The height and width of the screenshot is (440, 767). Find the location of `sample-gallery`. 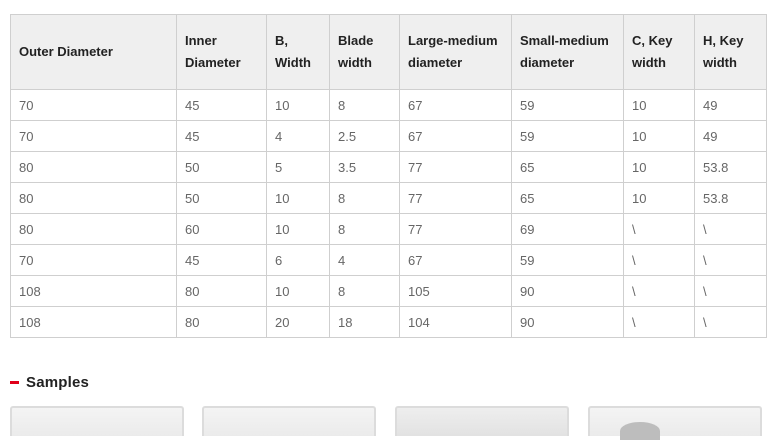

sample-gallery is located at coordinates (388, 423).